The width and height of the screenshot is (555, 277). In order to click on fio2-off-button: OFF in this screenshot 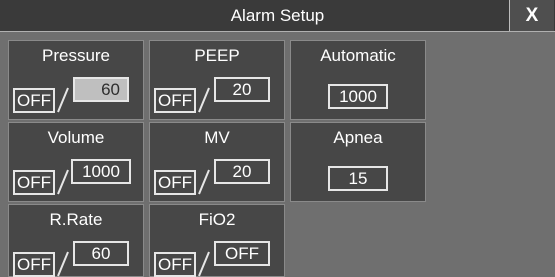, I will do `click(175, 264)`.